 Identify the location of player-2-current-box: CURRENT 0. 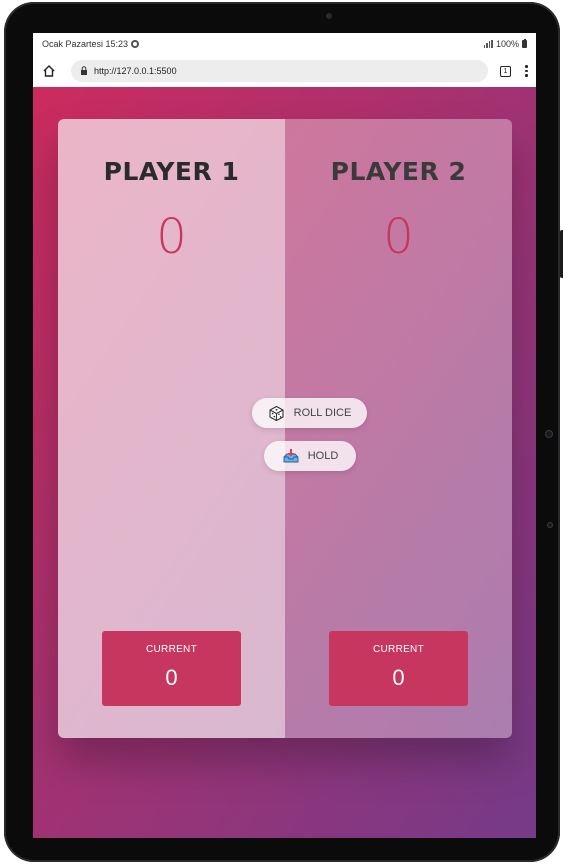
(398, 668).